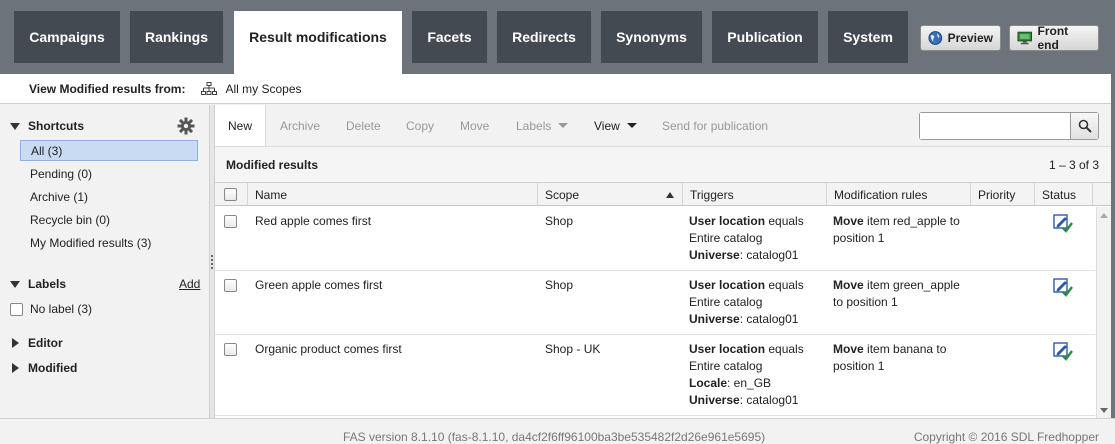 This screenshot has height=444, width=1115. I want to click on row-name: Organic product comes first, so click(328, 349).